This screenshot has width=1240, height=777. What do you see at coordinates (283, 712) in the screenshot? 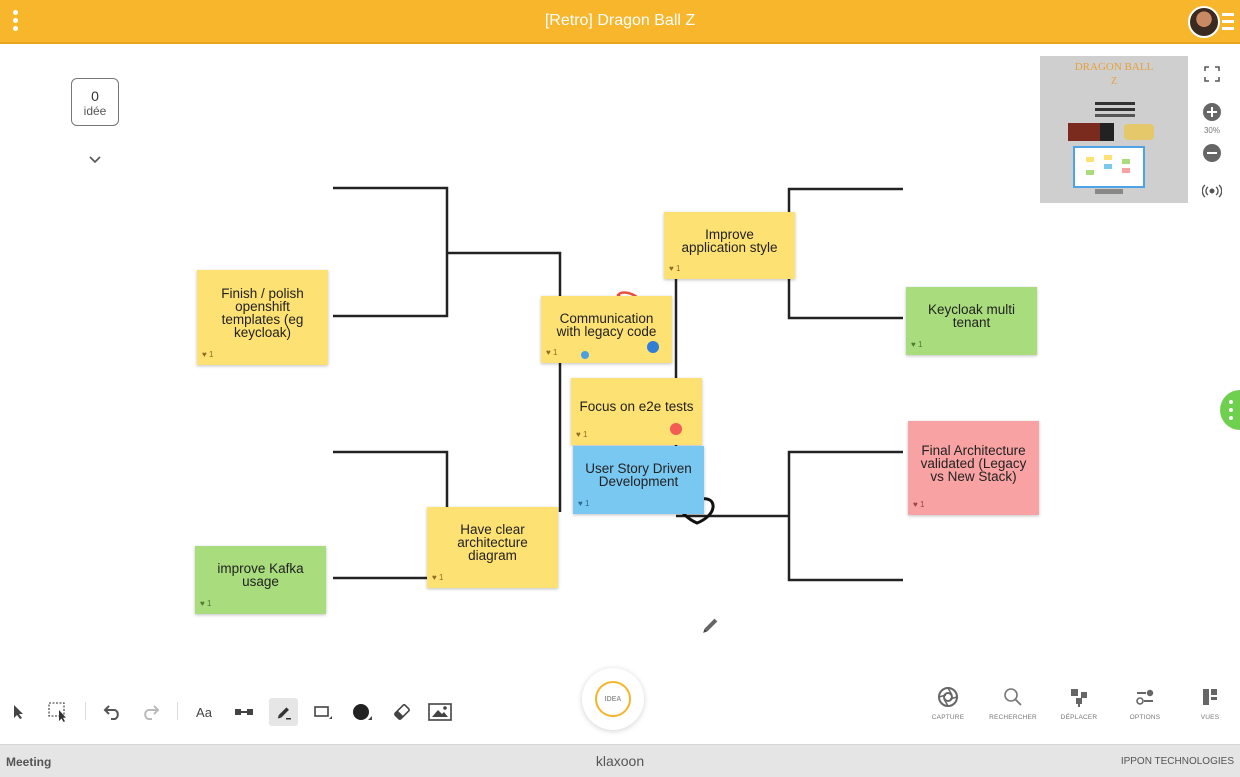
I see `pencil-icon` at bounding box center [283, 712].